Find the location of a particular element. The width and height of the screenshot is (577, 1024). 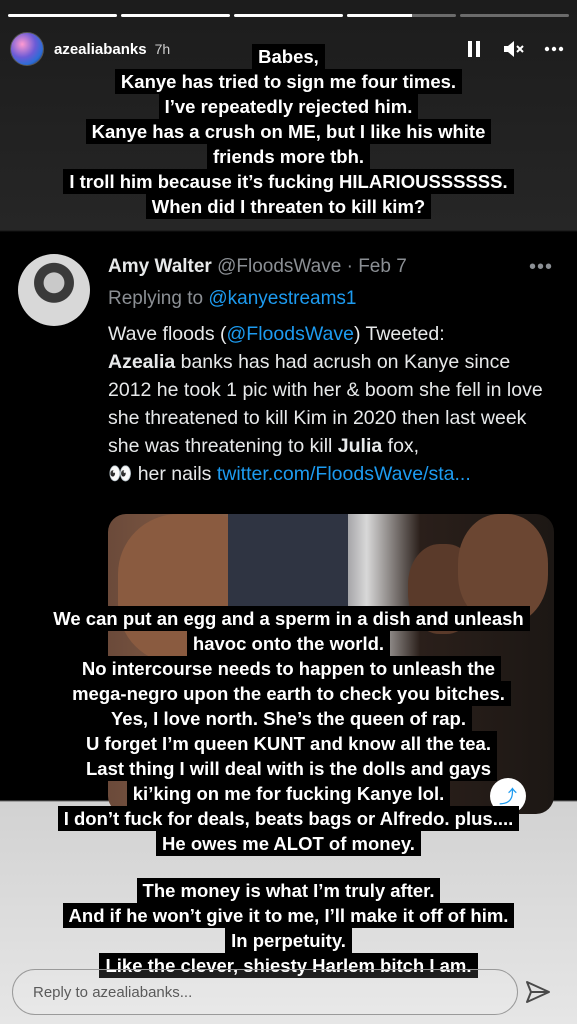

caption-line: friends more tbh. is located at coordinates (288, 156).